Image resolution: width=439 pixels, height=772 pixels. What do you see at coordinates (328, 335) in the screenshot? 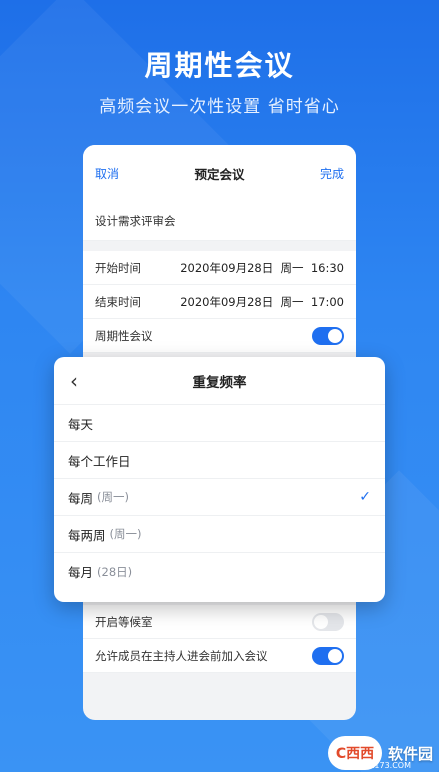
I see `recurring-toggle` at bounding box center [328, 335].